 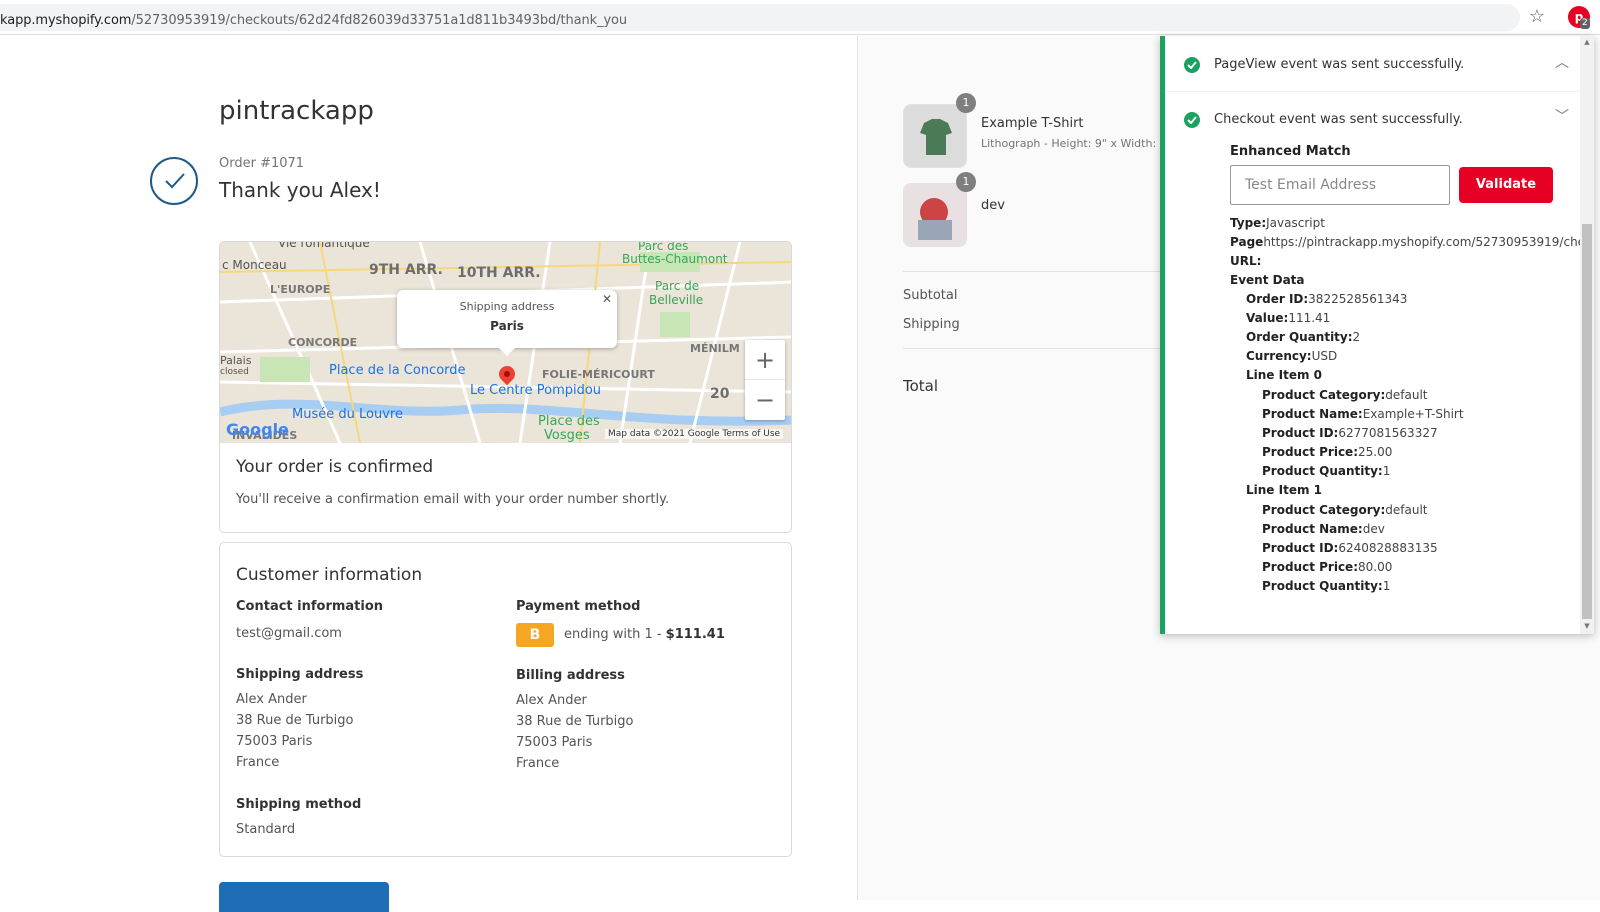 I want to click on event-status-text: Checkout event was sent successfully., so click(x=1338, y=119).